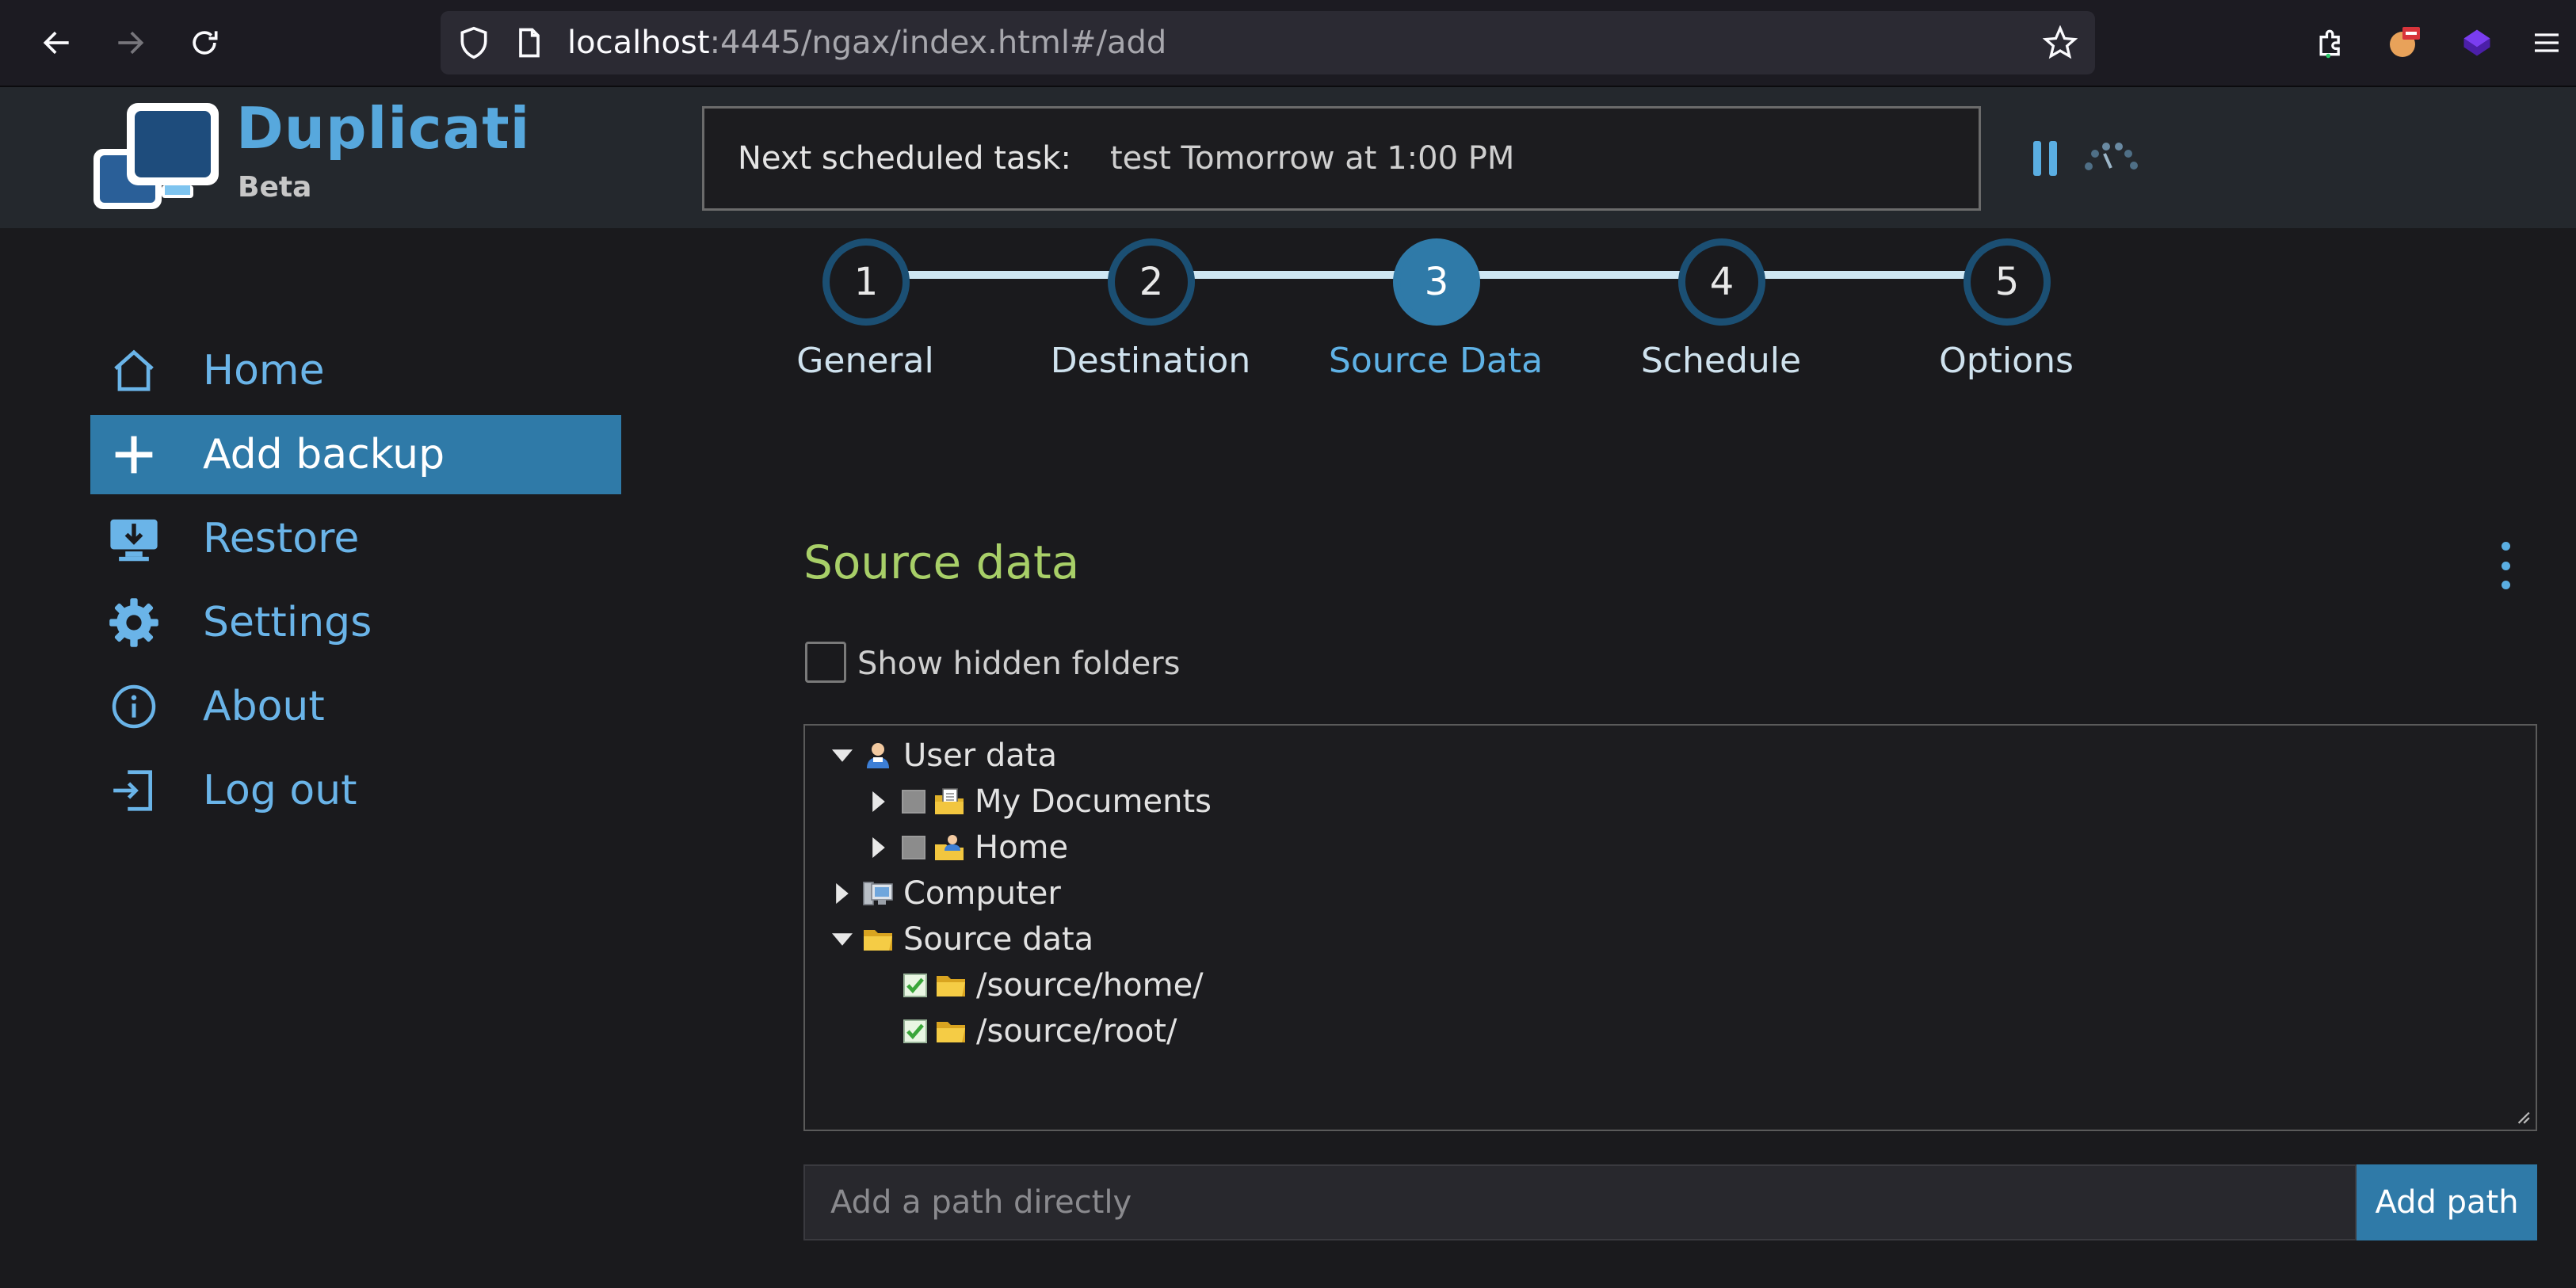 This screenshot has width=2576, height=1288. What do you see at coordinates (281, 538) in the screenshot?
I see `sidebar-item-label: Restore` at bounding box center [281, 538].